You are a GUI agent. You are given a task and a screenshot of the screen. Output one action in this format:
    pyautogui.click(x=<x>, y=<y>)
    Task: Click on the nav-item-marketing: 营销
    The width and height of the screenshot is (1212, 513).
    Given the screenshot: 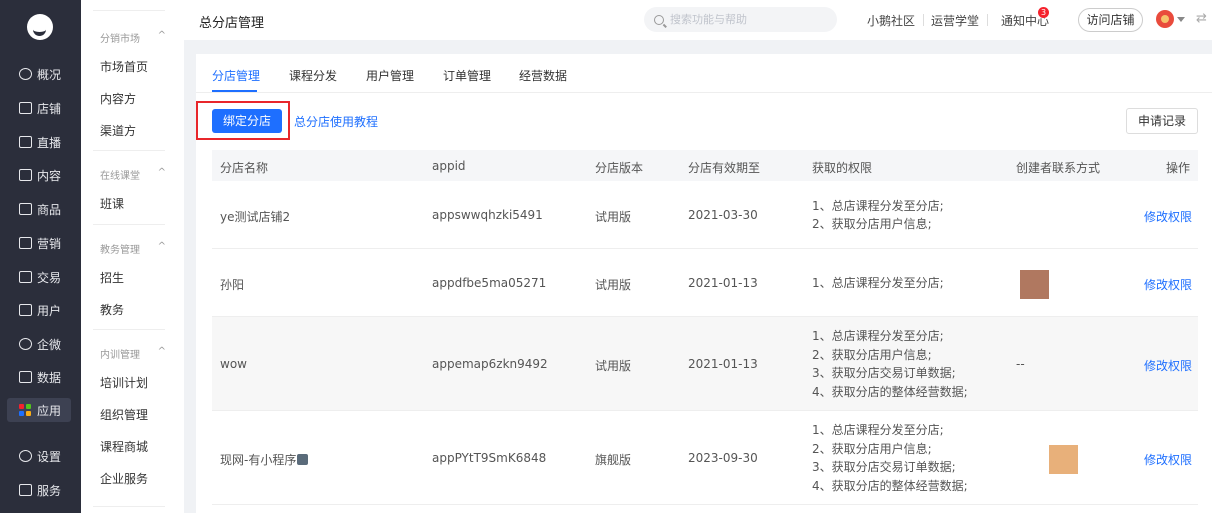 What is the action you would take?
    pyautogui.click(x=39, y=243)
    